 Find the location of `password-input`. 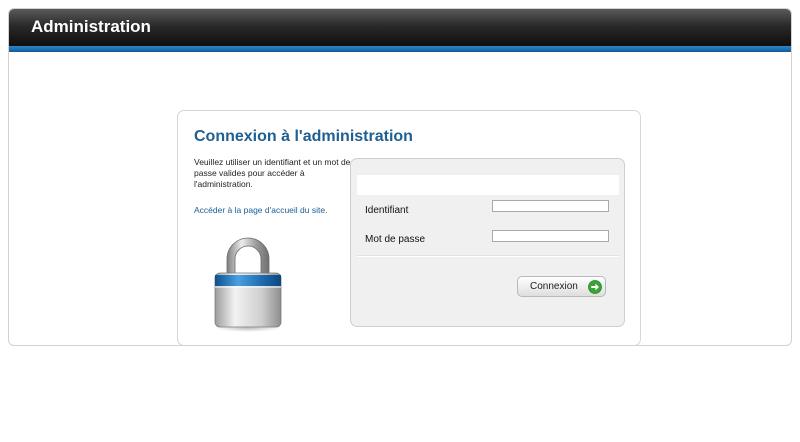

password-input is located at coordinates (550, 236).